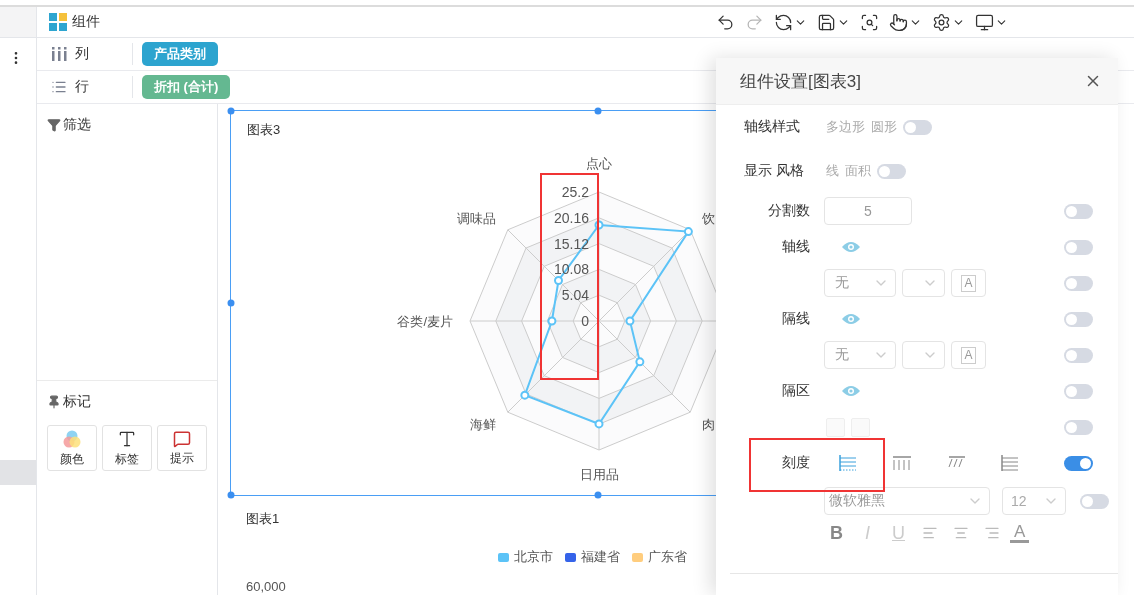 This screenshot has height=595, width=1134. I want to click on option-label: 多边形, so click(845, 127).